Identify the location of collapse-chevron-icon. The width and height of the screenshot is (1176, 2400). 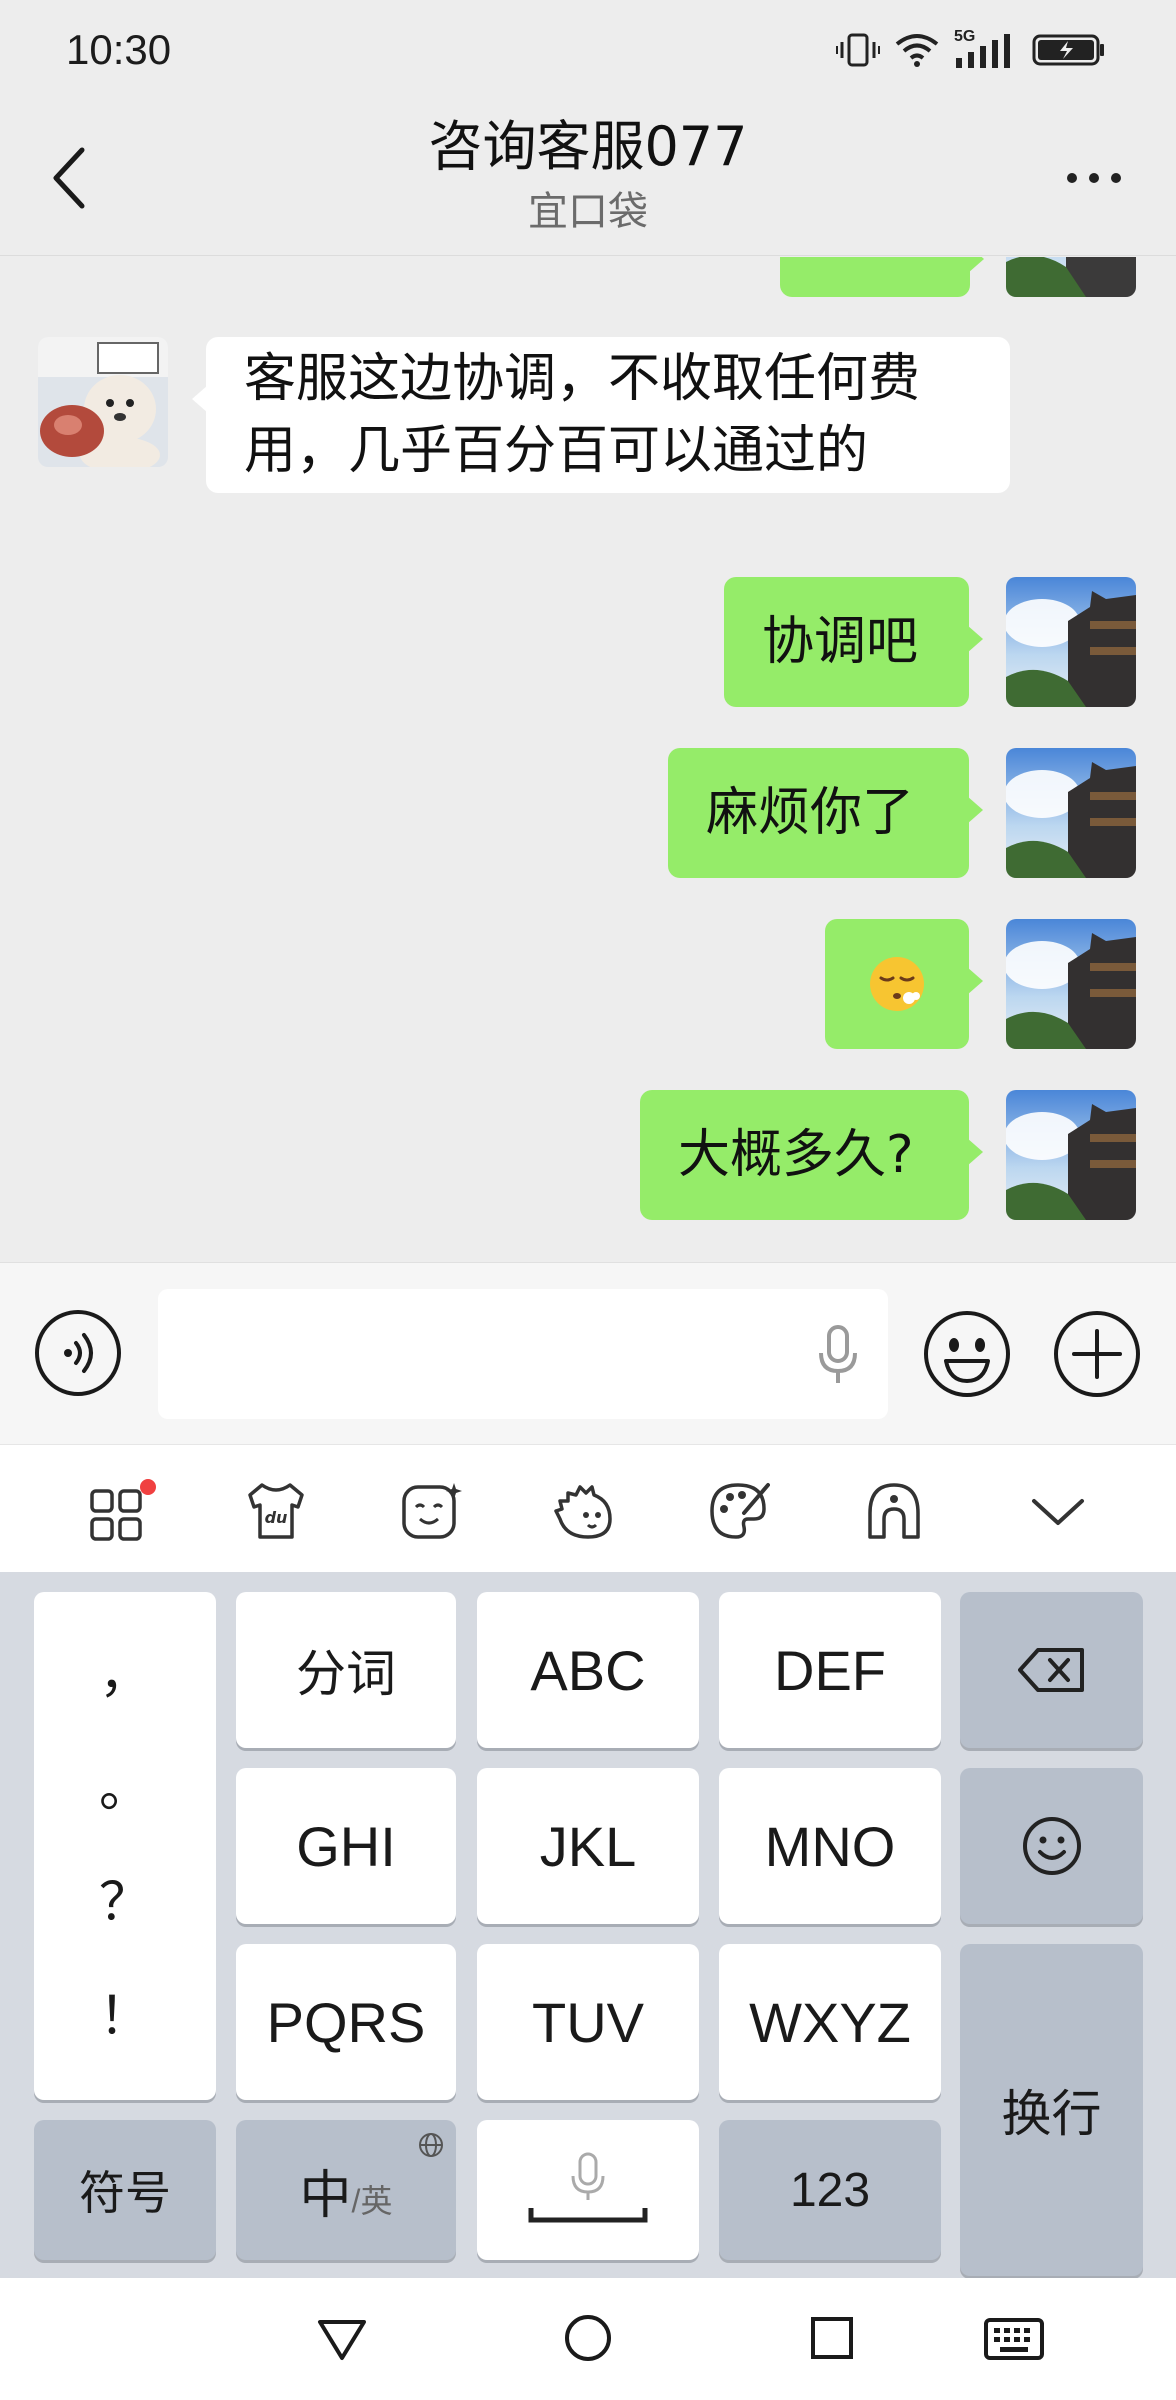
(1058, 1512).